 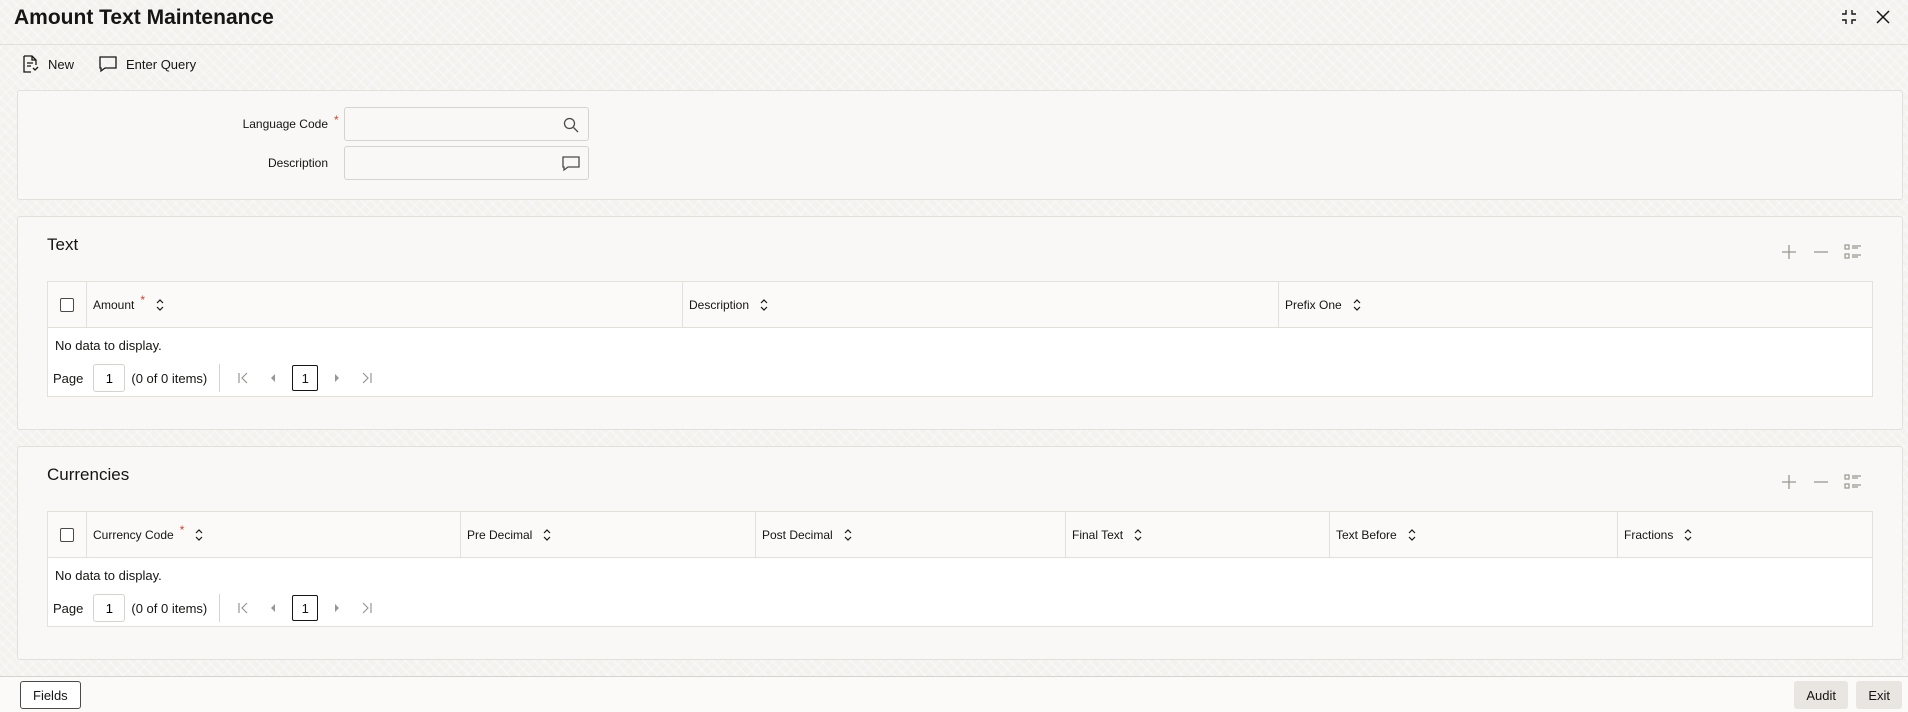 What do you see at coordinates (1098, 535) in the screenshot?
I see `column-final-text-label: Final Text` at bounding box center [1098, 535].